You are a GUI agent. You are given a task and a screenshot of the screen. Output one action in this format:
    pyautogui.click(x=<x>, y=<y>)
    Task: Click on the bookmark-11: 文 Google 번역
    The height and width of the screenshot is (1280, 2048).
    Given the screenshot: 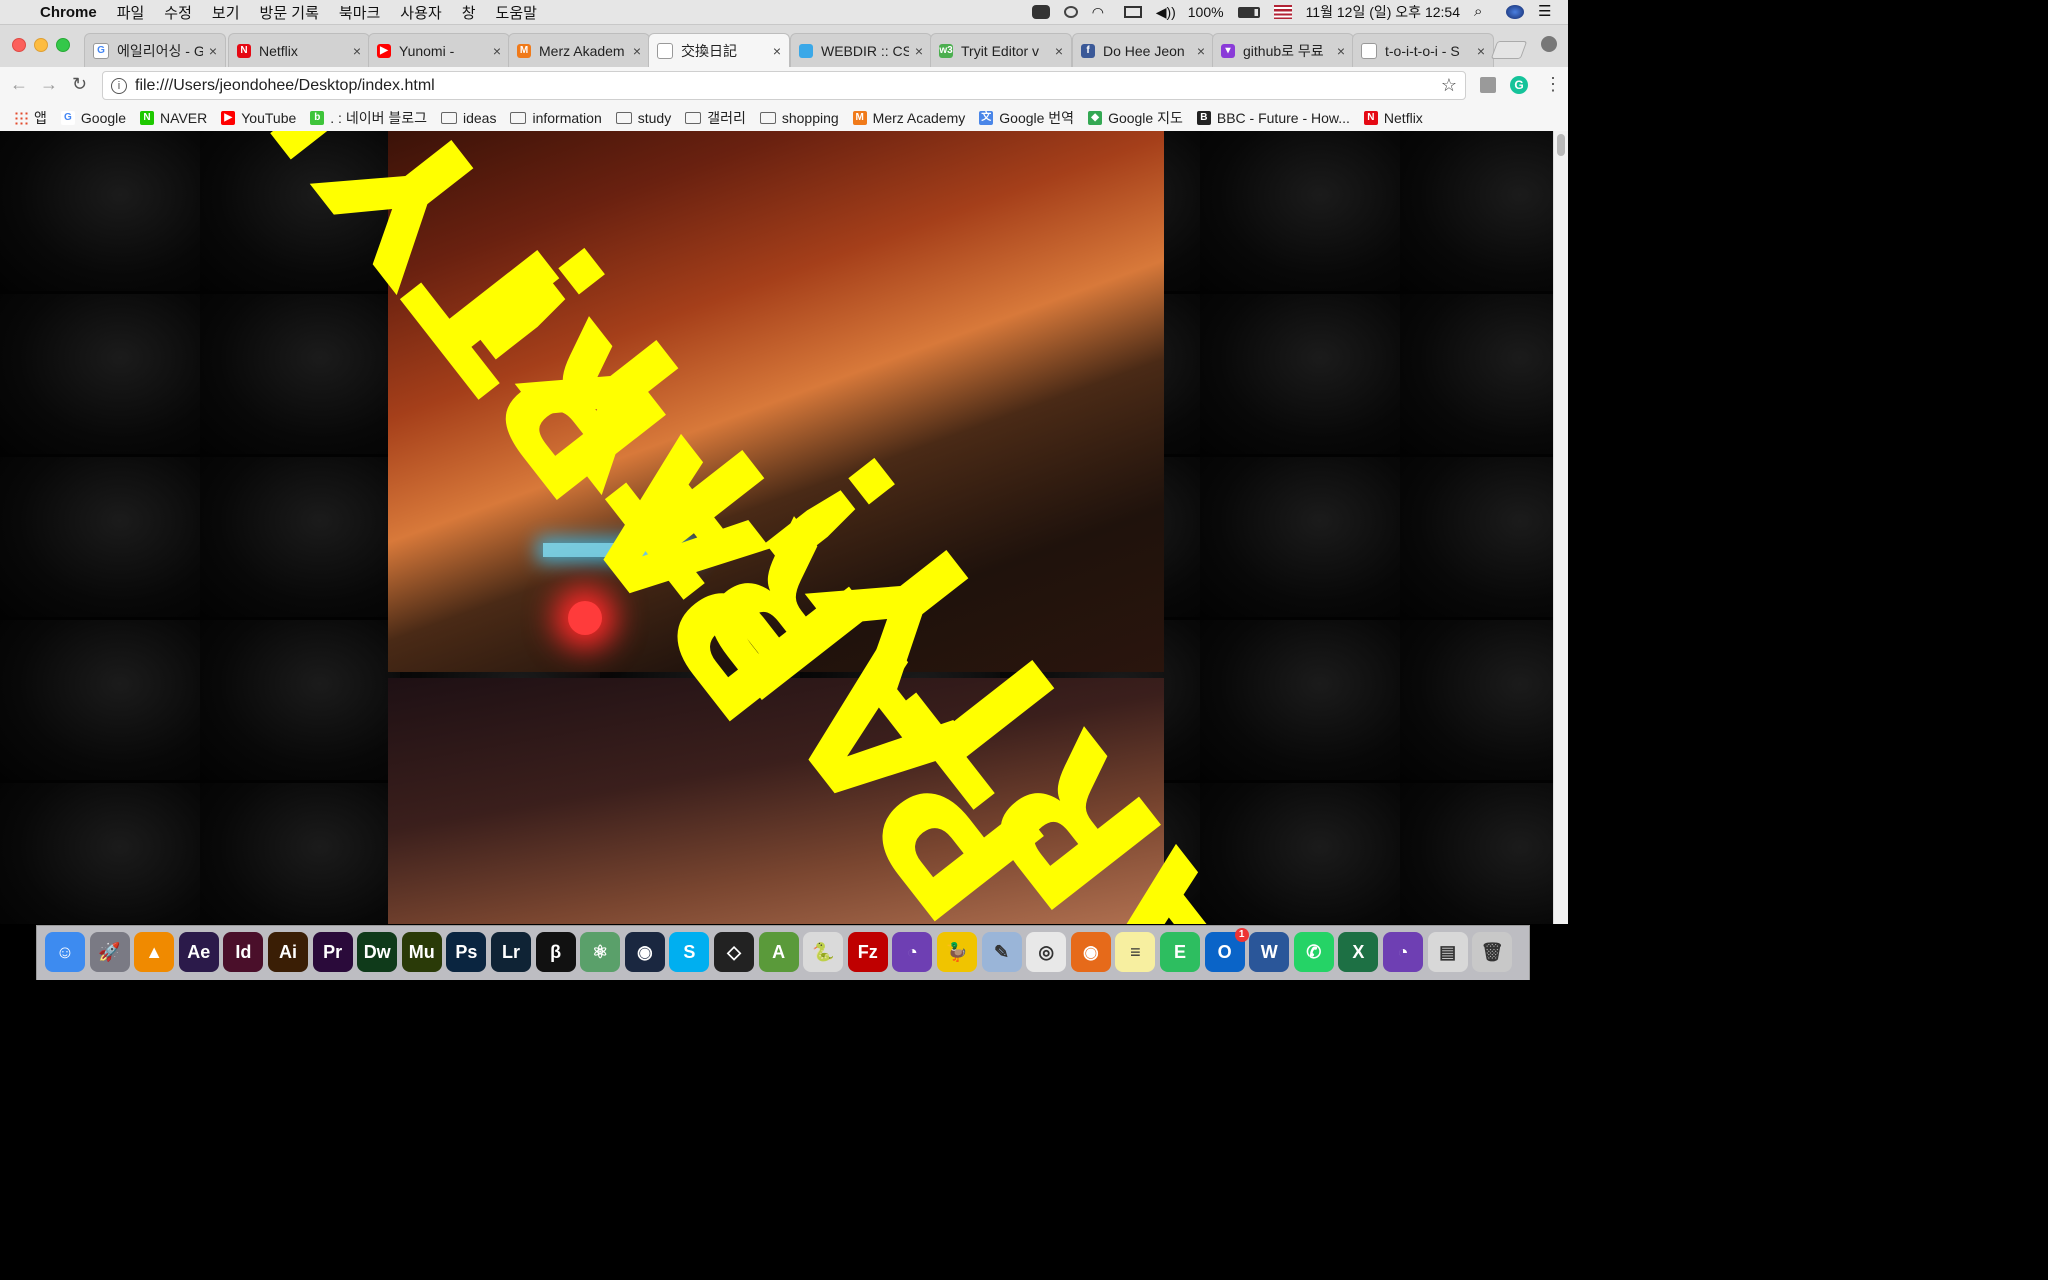 What is the action you would take?
    pyautogui.click(x=1026, y=118)
    